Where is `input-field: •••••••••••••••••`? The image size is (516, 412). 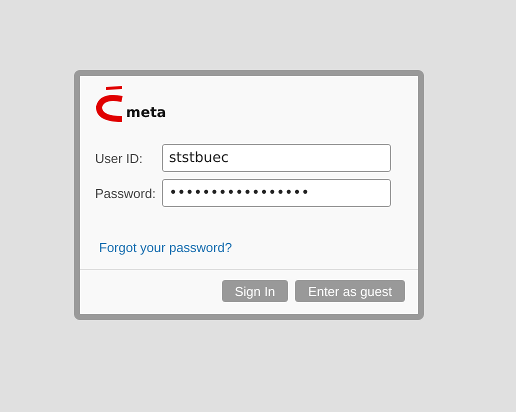
input-field: ••••••••••••••••• is located at coordinates (276, 193).